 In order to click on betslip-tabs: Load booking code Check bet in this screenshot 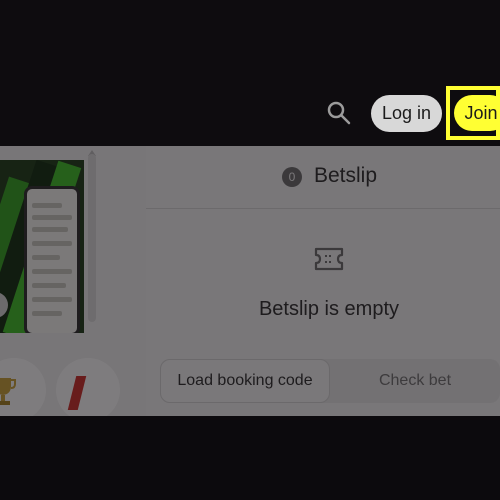, I will do `click(330, 381)`.